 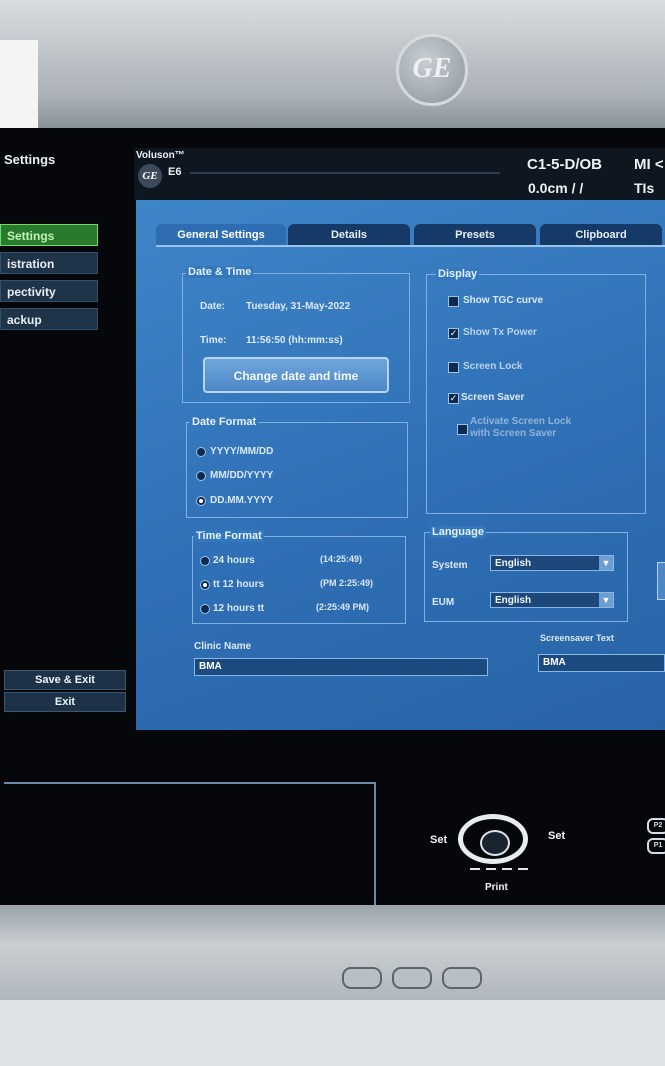 I want to click on checkbox-screen-saver: ✓, so click(x=453, y=398).